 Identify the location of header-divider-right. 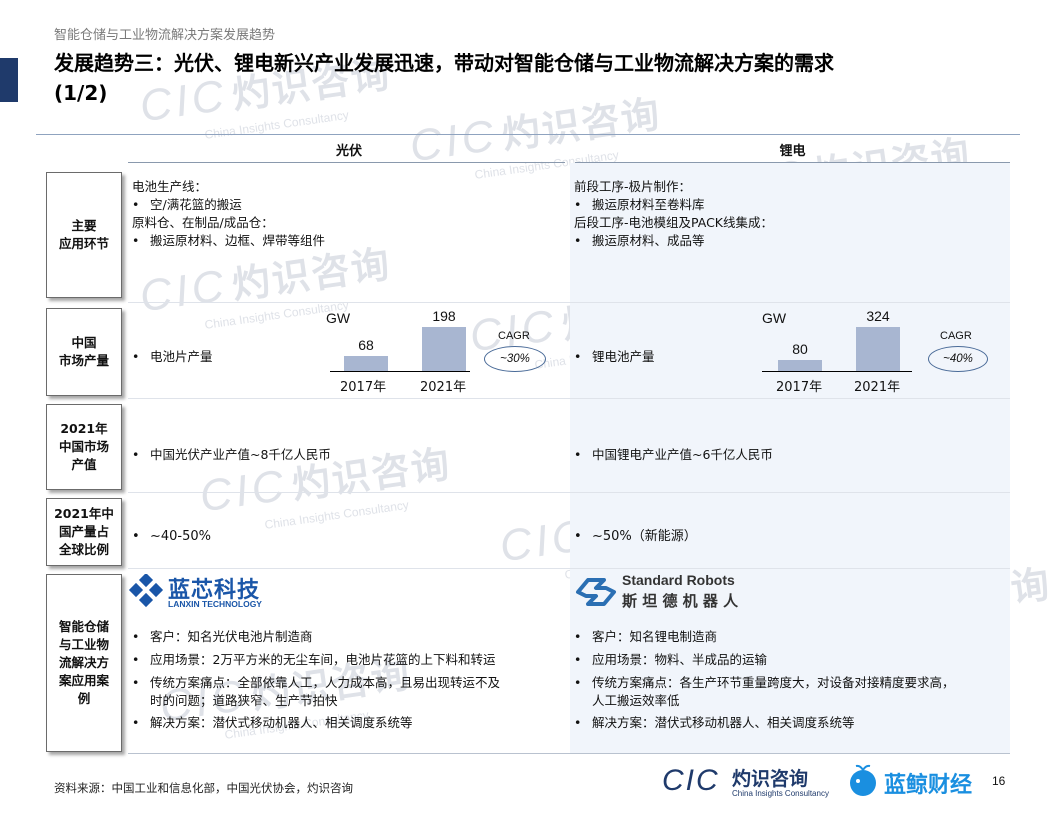
(792, 162).